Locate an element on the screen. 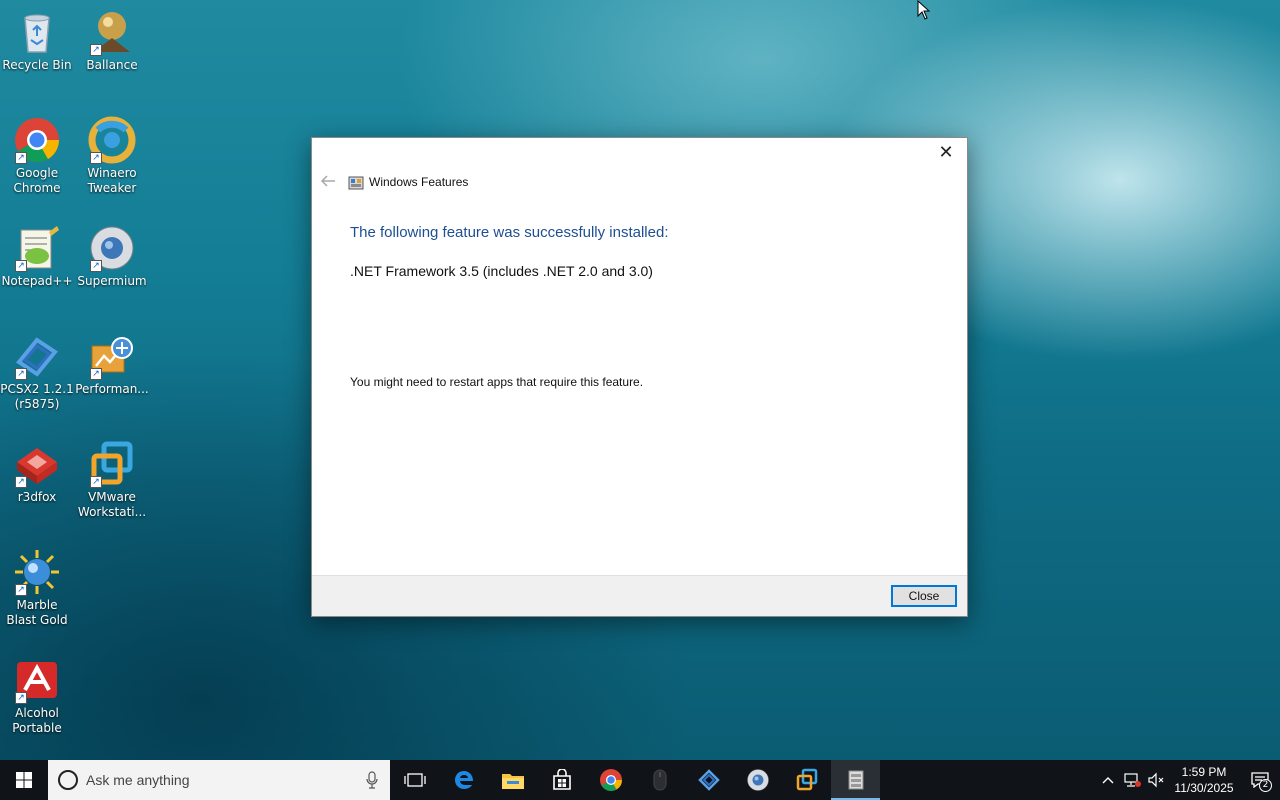 The image size is (1280, 800). desktop-icon-winaero-tweaker: ↗ Winaero Tweaker is located at coordinates (112, 156).